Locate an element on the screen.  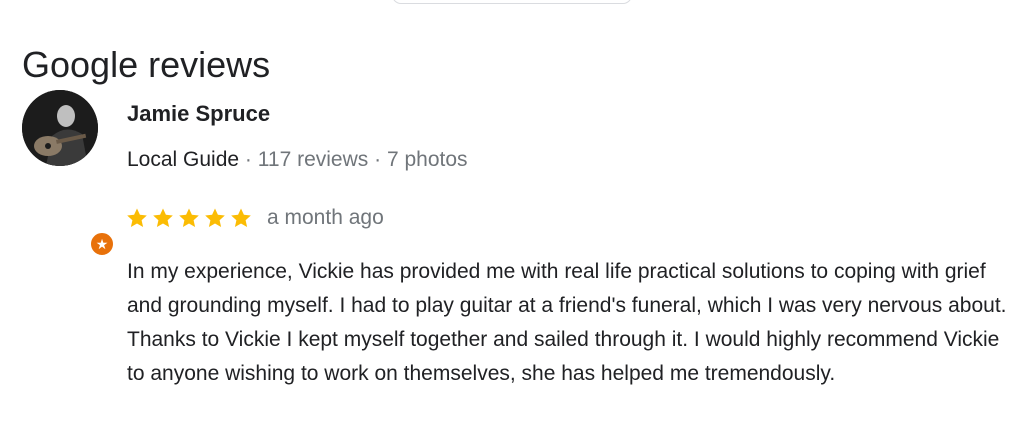
rating-row: a month ago is located at coordinates (254, 218).